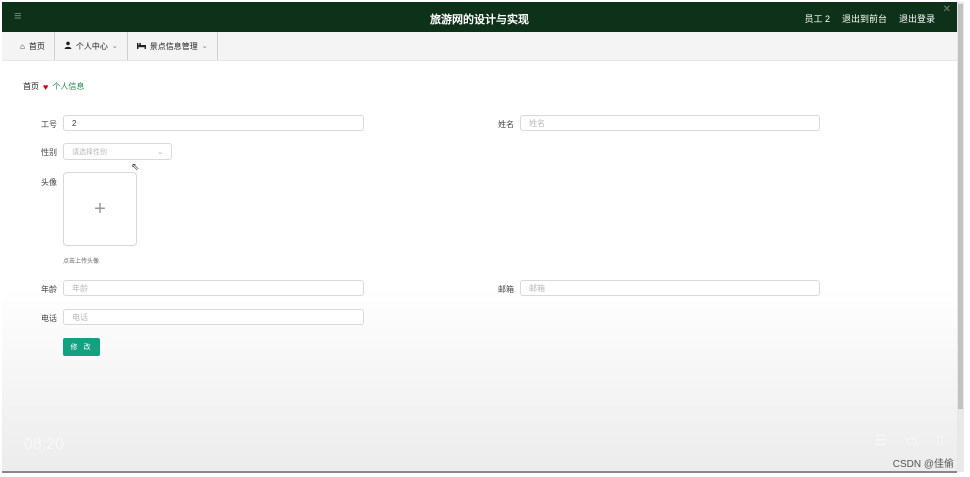 The image size is (970, 477). Describe the element at coordinates (46, 86) in the screenshot. I see `heart-icon: ♥` at that location.